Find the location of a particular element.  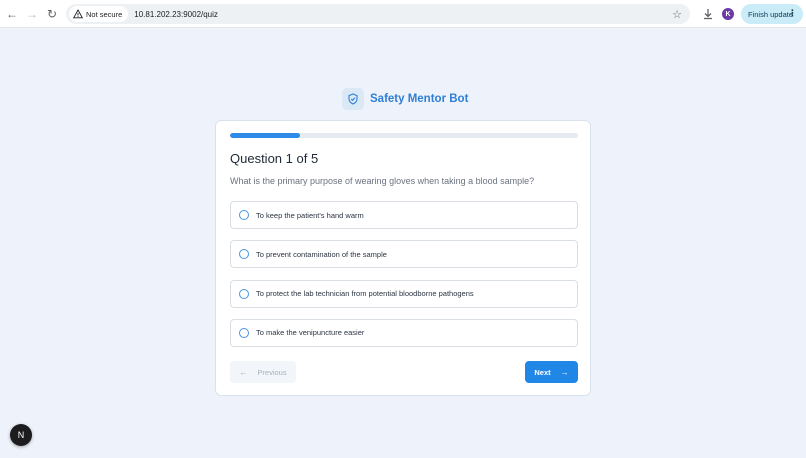

answer-option-2: To prevent contamination of the sample is located at coordinates (404, 254).